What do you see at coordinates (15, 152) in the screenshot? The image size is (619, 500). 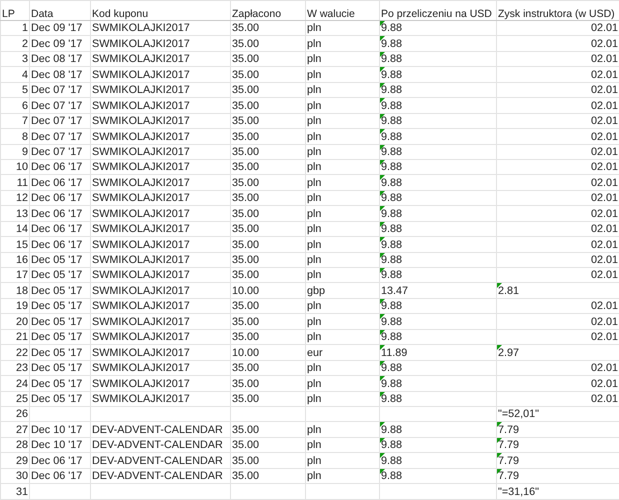 I see `table-cell: 9` at bounding box center [15, 152].